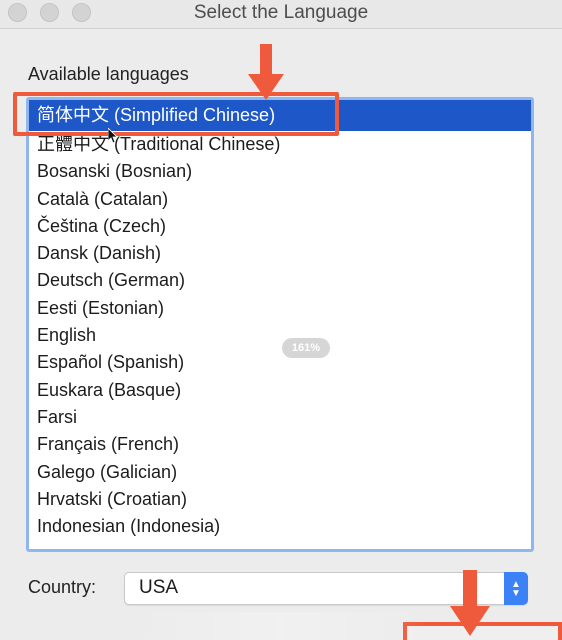  I want to click on list-item: Čeština (Czech), so click(280, 226).